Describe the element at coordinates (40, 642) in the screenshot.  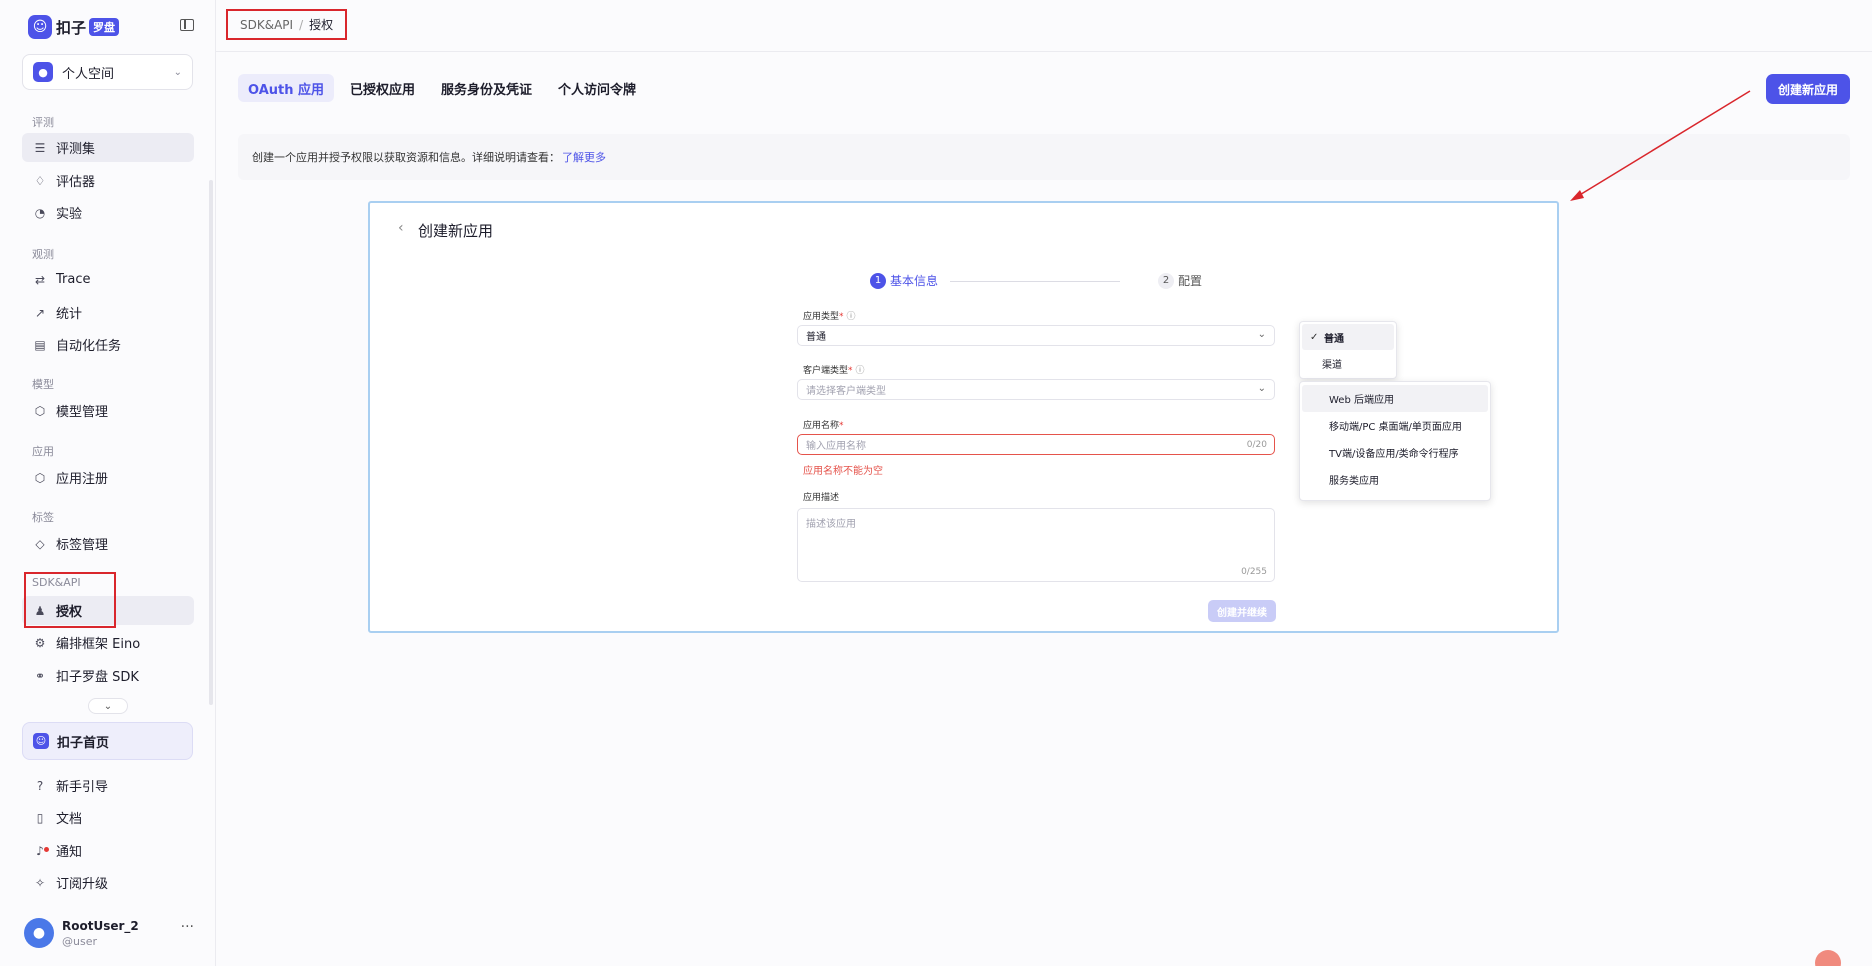
I see `gear-icon: ⚙` at that location.